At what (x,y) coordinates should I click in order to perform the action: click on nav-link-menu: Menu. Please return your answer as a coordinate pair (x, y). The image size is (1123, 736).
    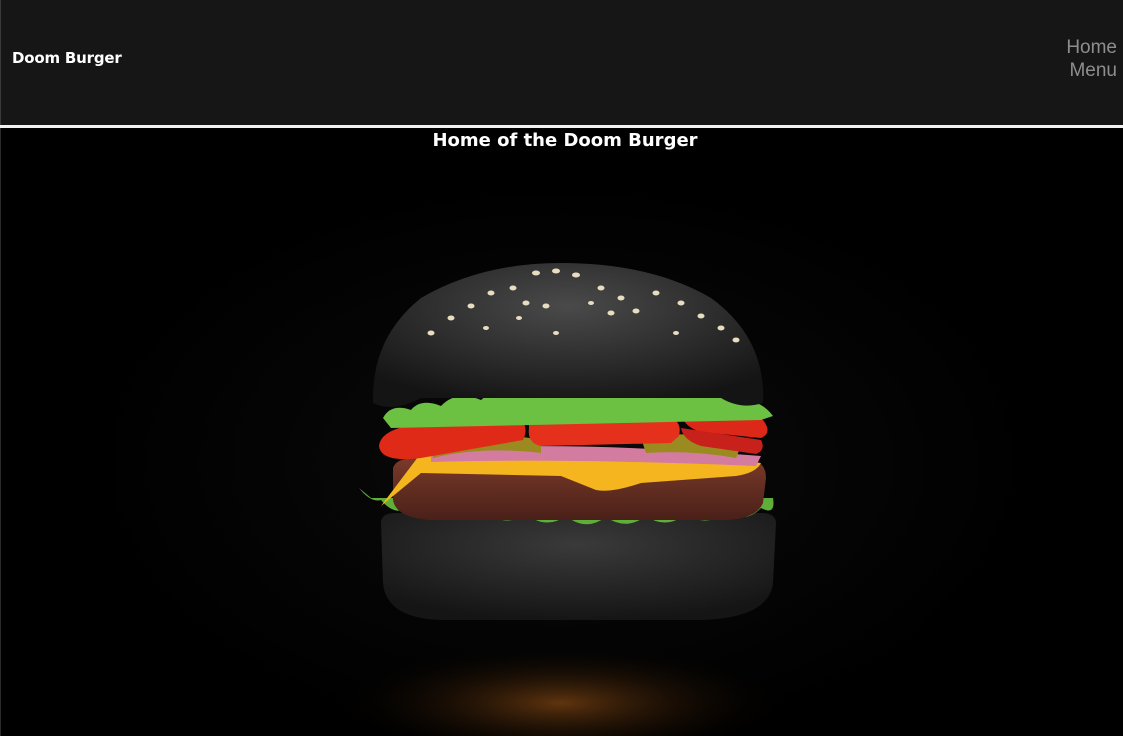
    Looking at the image, I should click on (1093, 70).